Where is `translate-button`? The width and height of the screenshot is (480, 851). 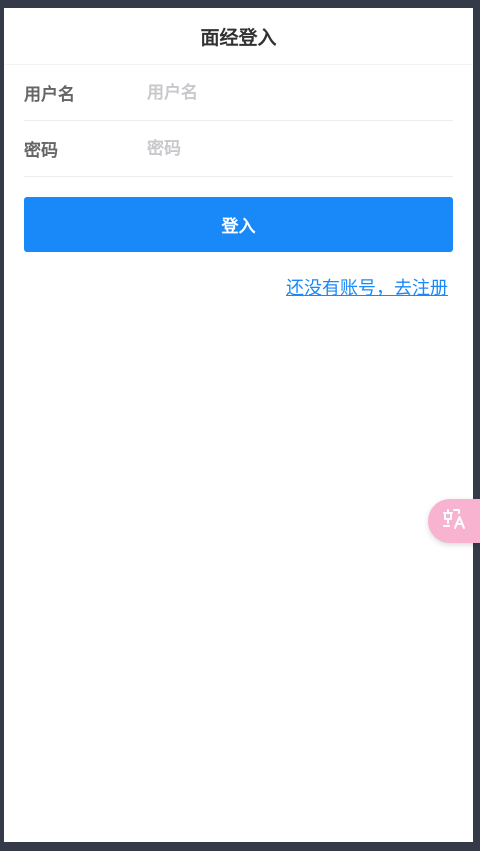
translate-button is located at coordinates (454, 521).